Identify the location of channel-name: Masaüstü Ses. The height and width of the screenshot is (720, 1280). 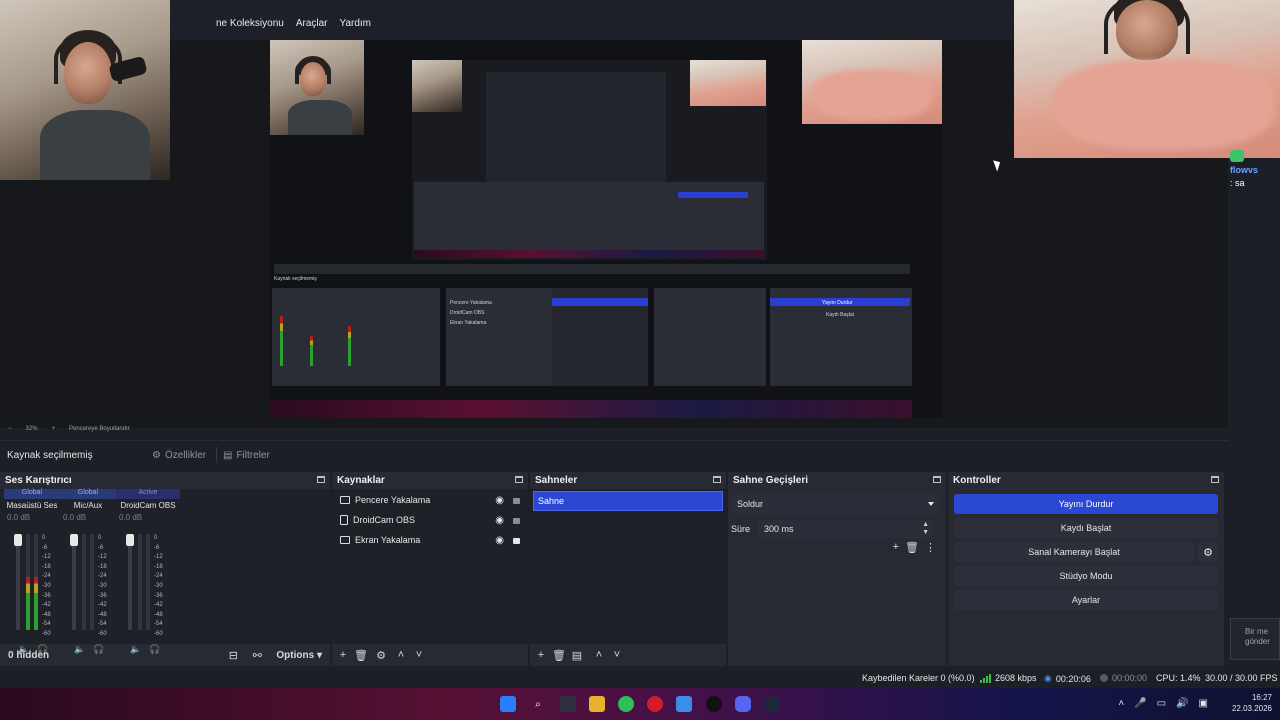
(32, 506).